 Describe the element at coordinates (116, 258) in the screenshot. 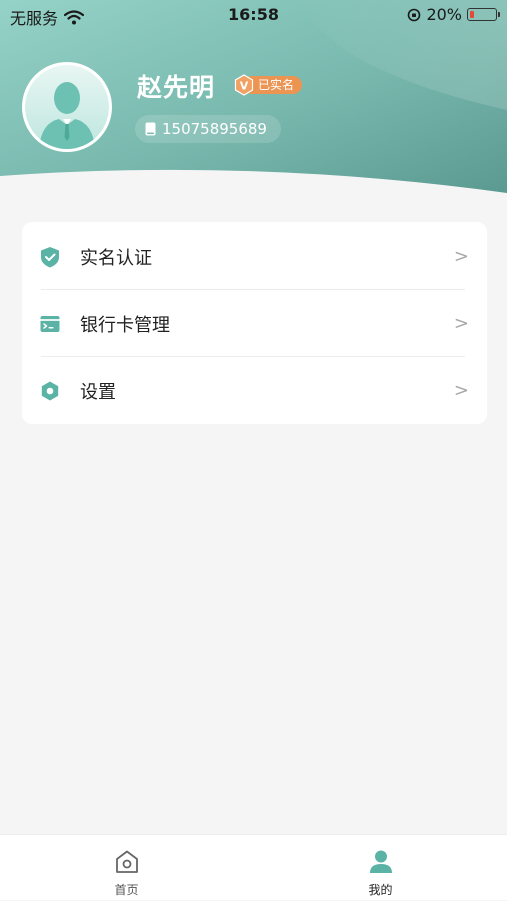

I see `menu-item-label: 实名认证` at that location.